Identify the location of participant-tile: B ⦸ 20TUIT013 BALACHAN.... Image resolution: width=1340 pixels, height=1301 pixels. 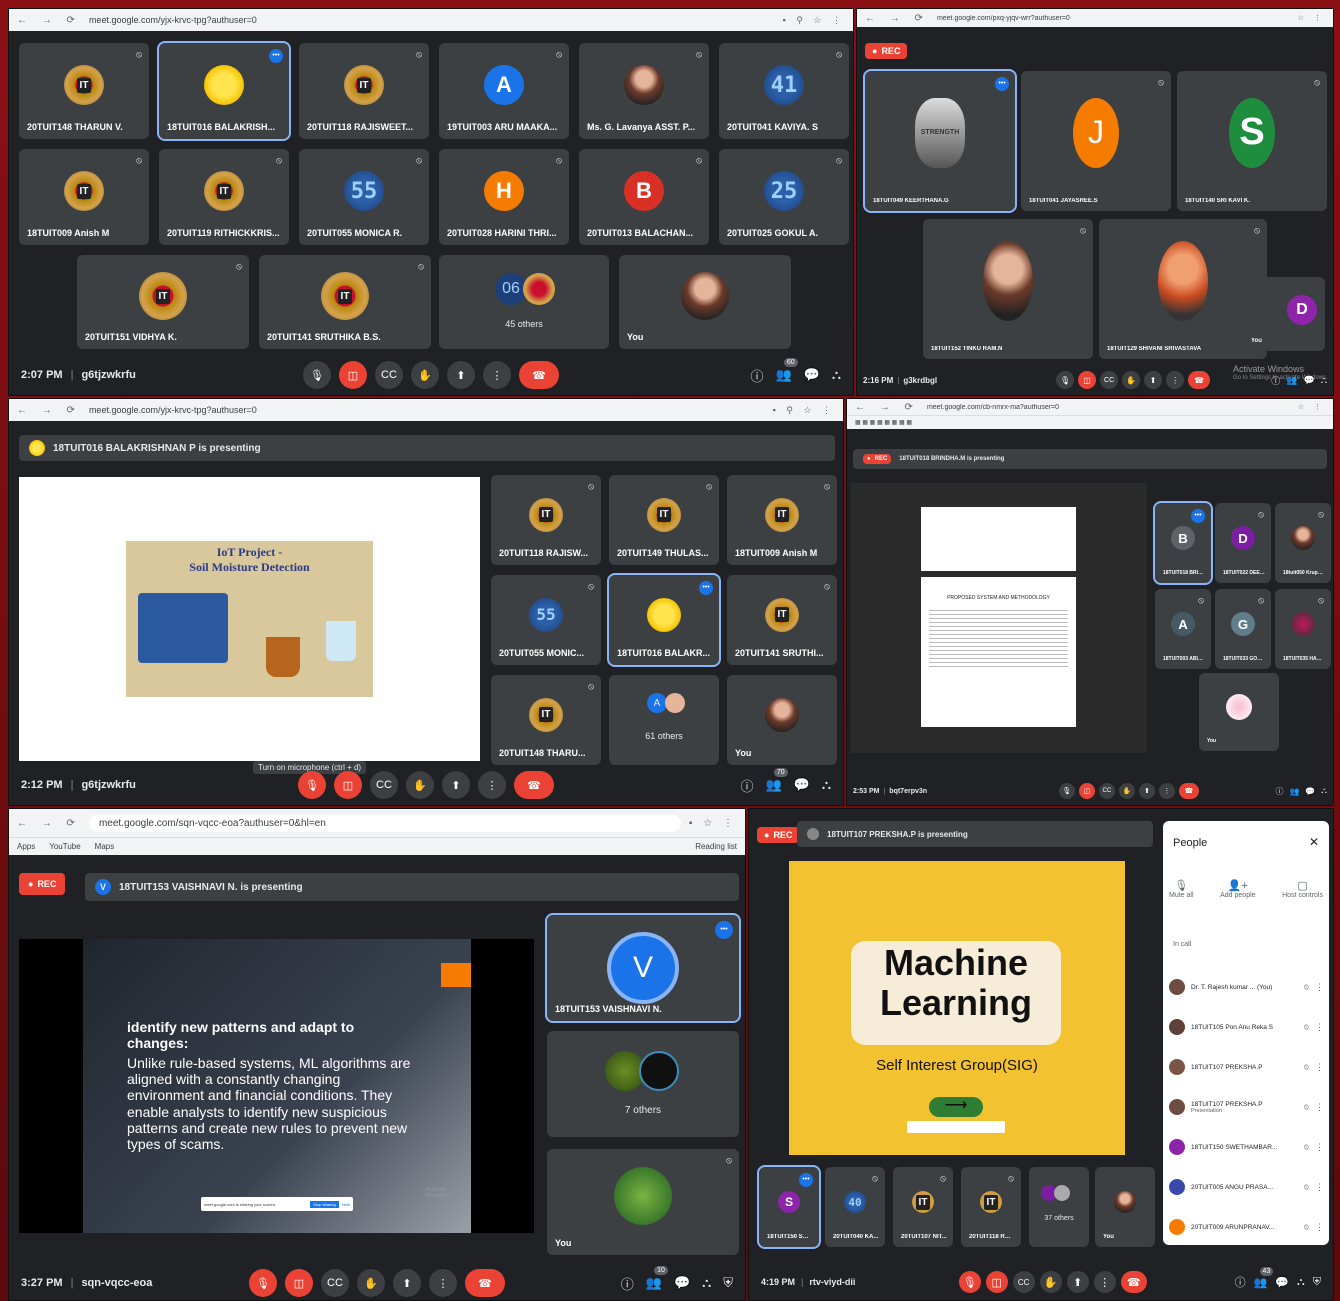
(644, 197).